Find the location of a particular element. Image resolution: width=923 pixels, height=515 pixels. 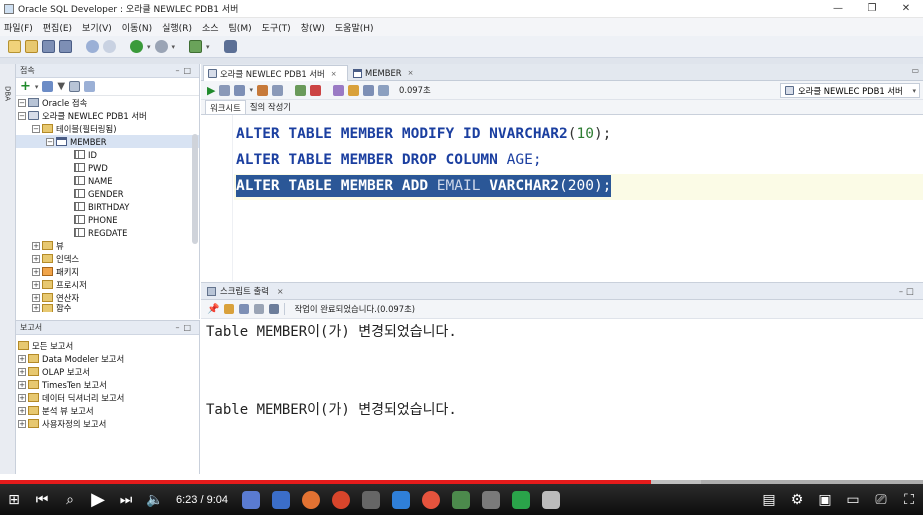

tree-item-column-regdate: REGDATE is located at coordinates (107, 232).